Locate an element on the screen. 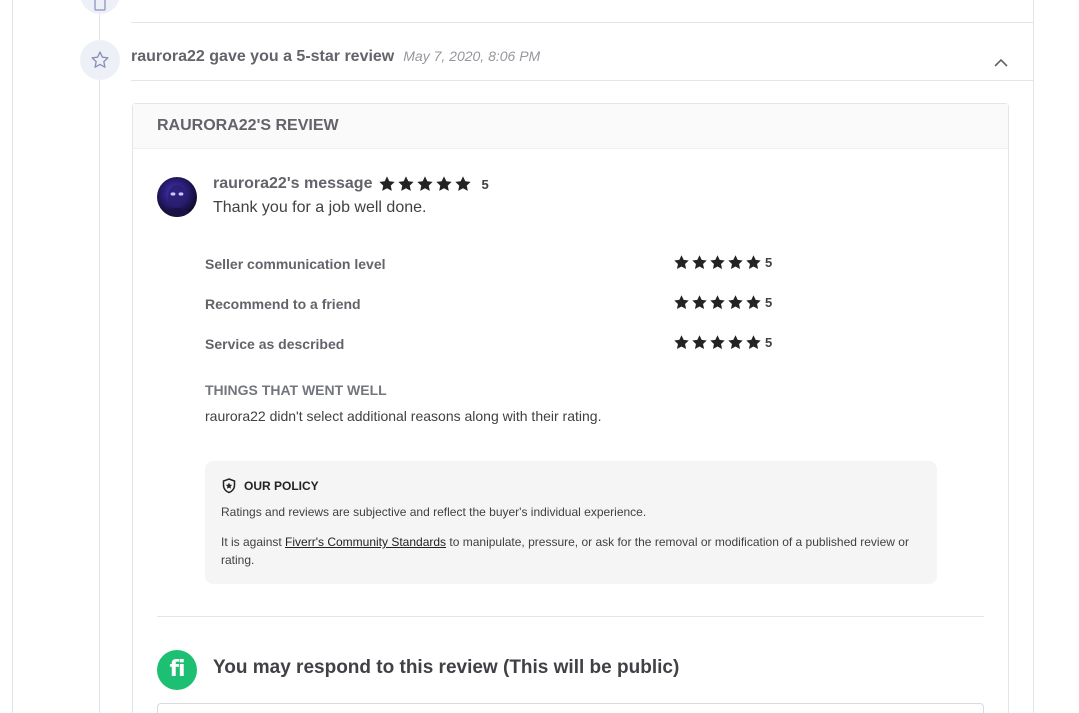 This screenshot has width=1079, height=713. respond-divider is located at coordinates (570, 616).